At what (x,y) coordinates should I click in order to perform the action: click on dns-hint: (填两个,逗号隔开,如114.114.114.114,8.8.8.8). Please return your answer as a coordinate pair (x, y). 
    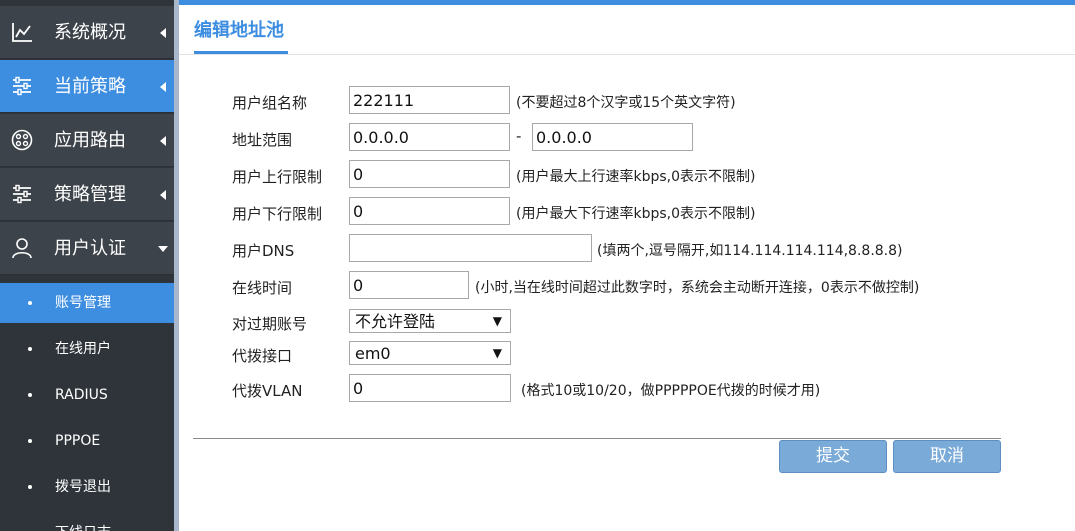
    Looking at the image, I should click on (750, 251).